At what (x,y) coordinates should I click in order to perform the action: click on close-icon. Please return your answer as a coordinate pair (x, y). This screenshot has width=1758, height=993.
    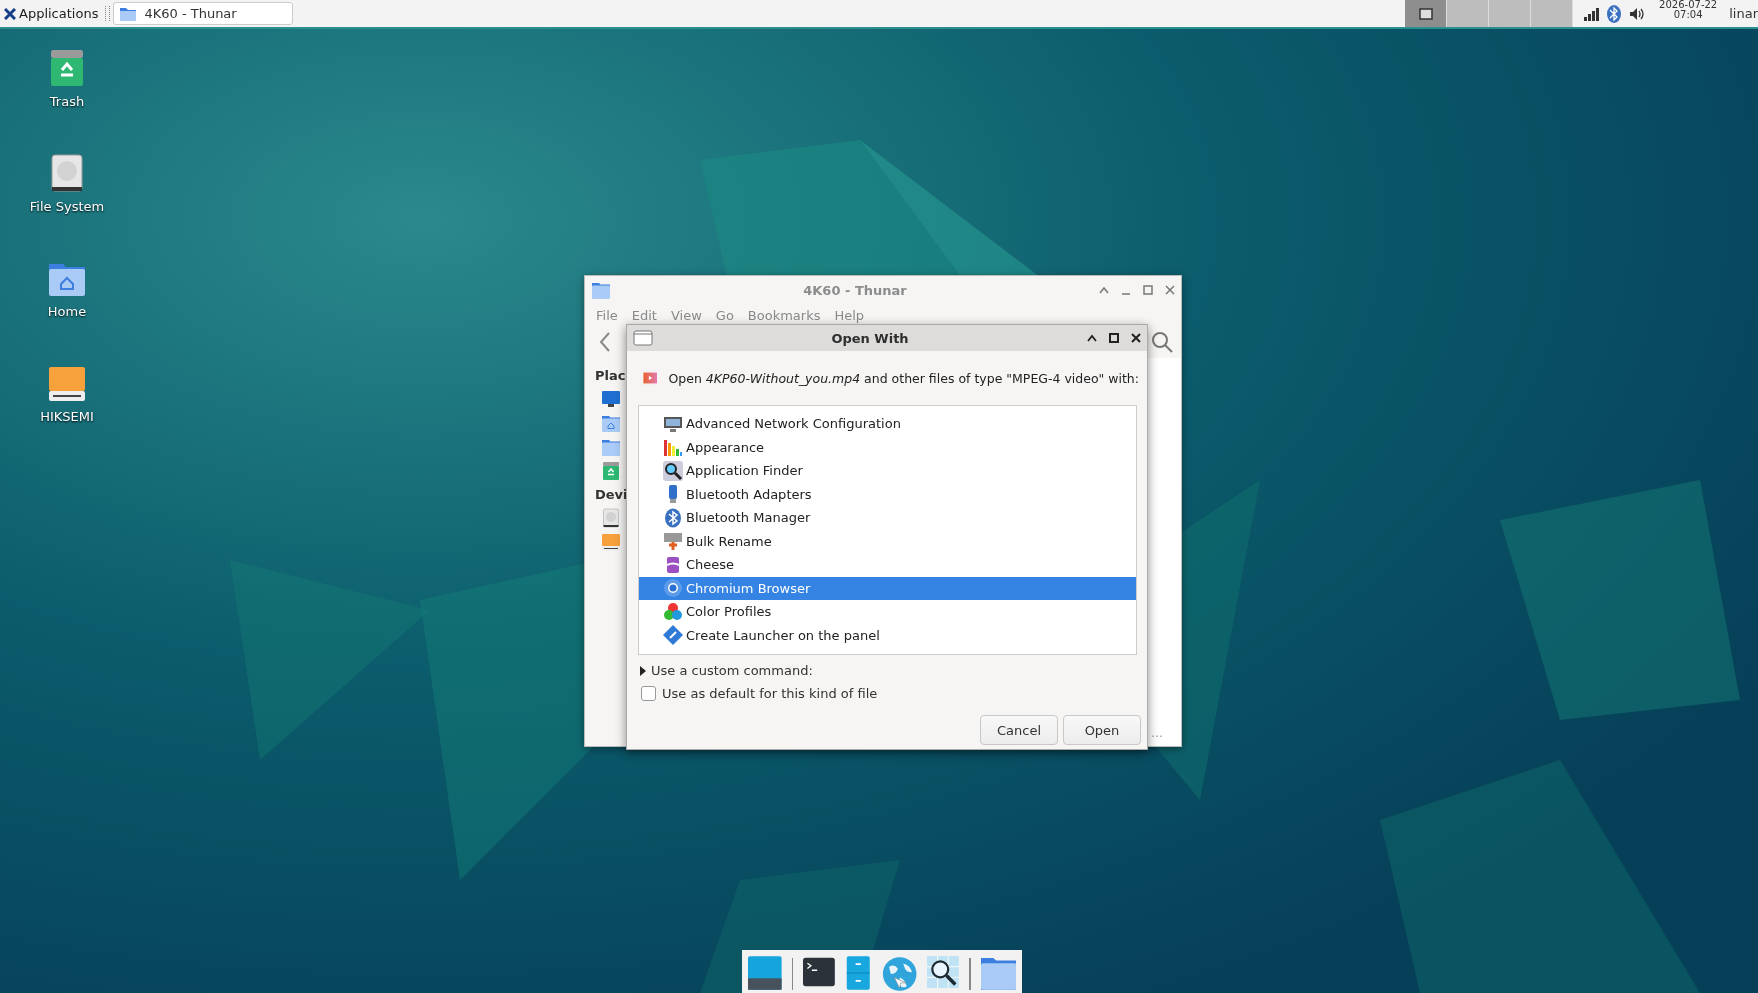
    Looking at the image, I should click on (1136, 338).